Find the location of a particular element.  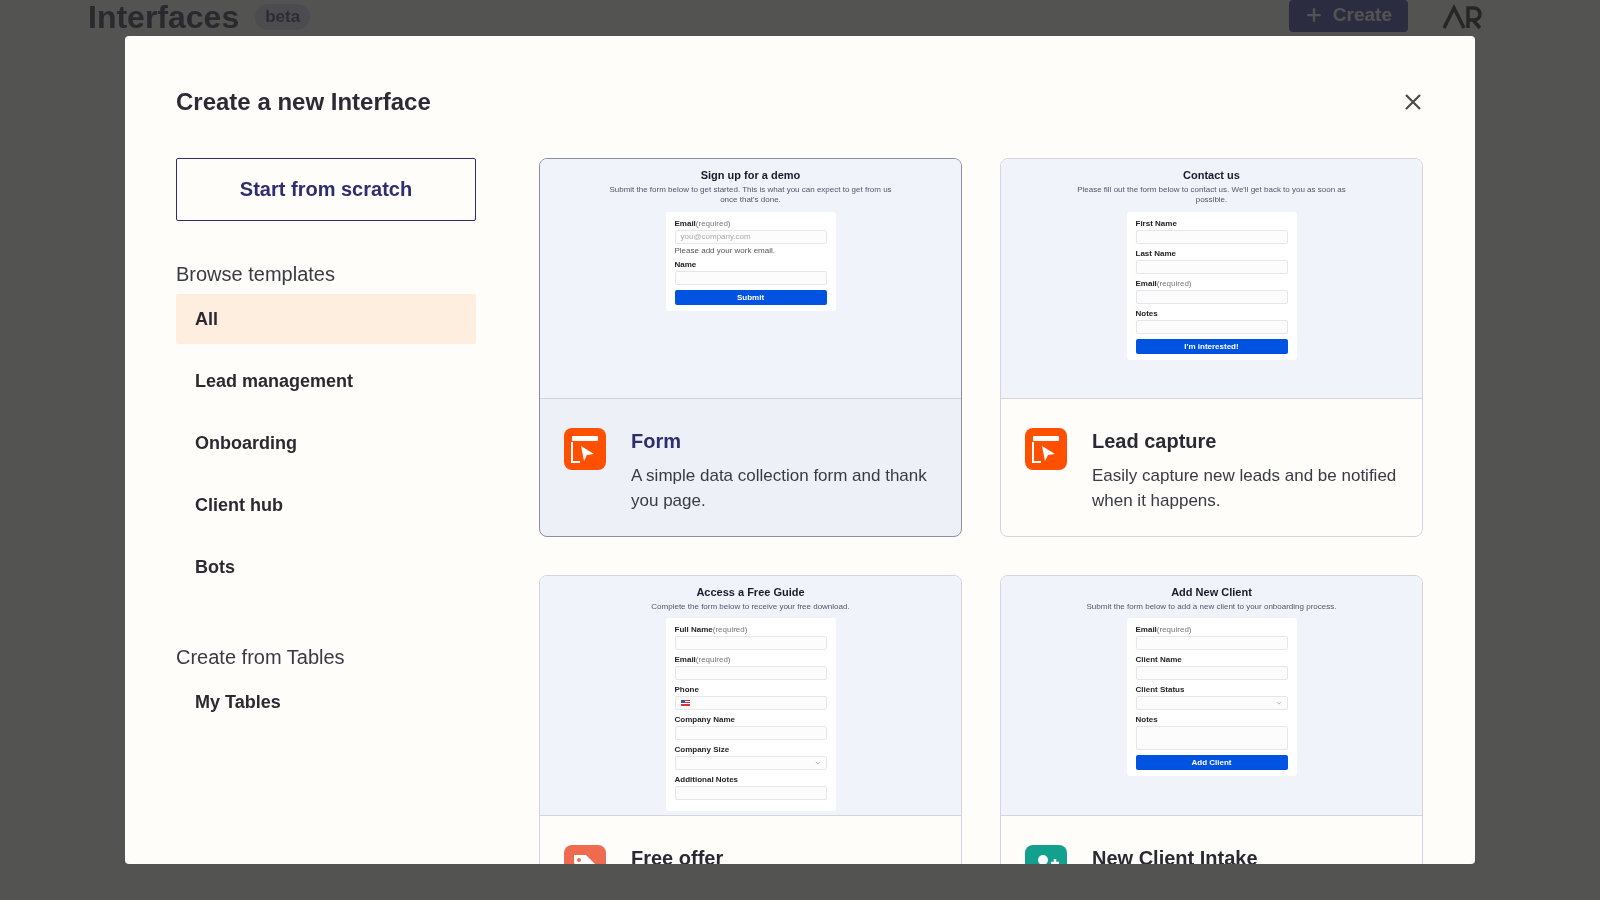

category-item: Onboarding is located at coordinates (326, 443).